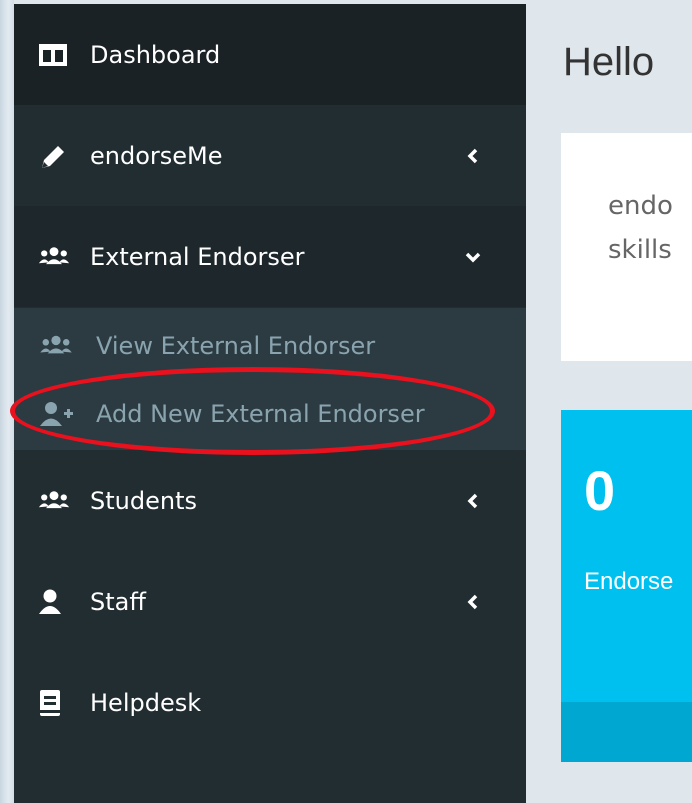 The image size is (692, 803). What do you see at coordinates (53, 54) in the screenshot?
I see `columns-icon` at bounding box center [53, 54].